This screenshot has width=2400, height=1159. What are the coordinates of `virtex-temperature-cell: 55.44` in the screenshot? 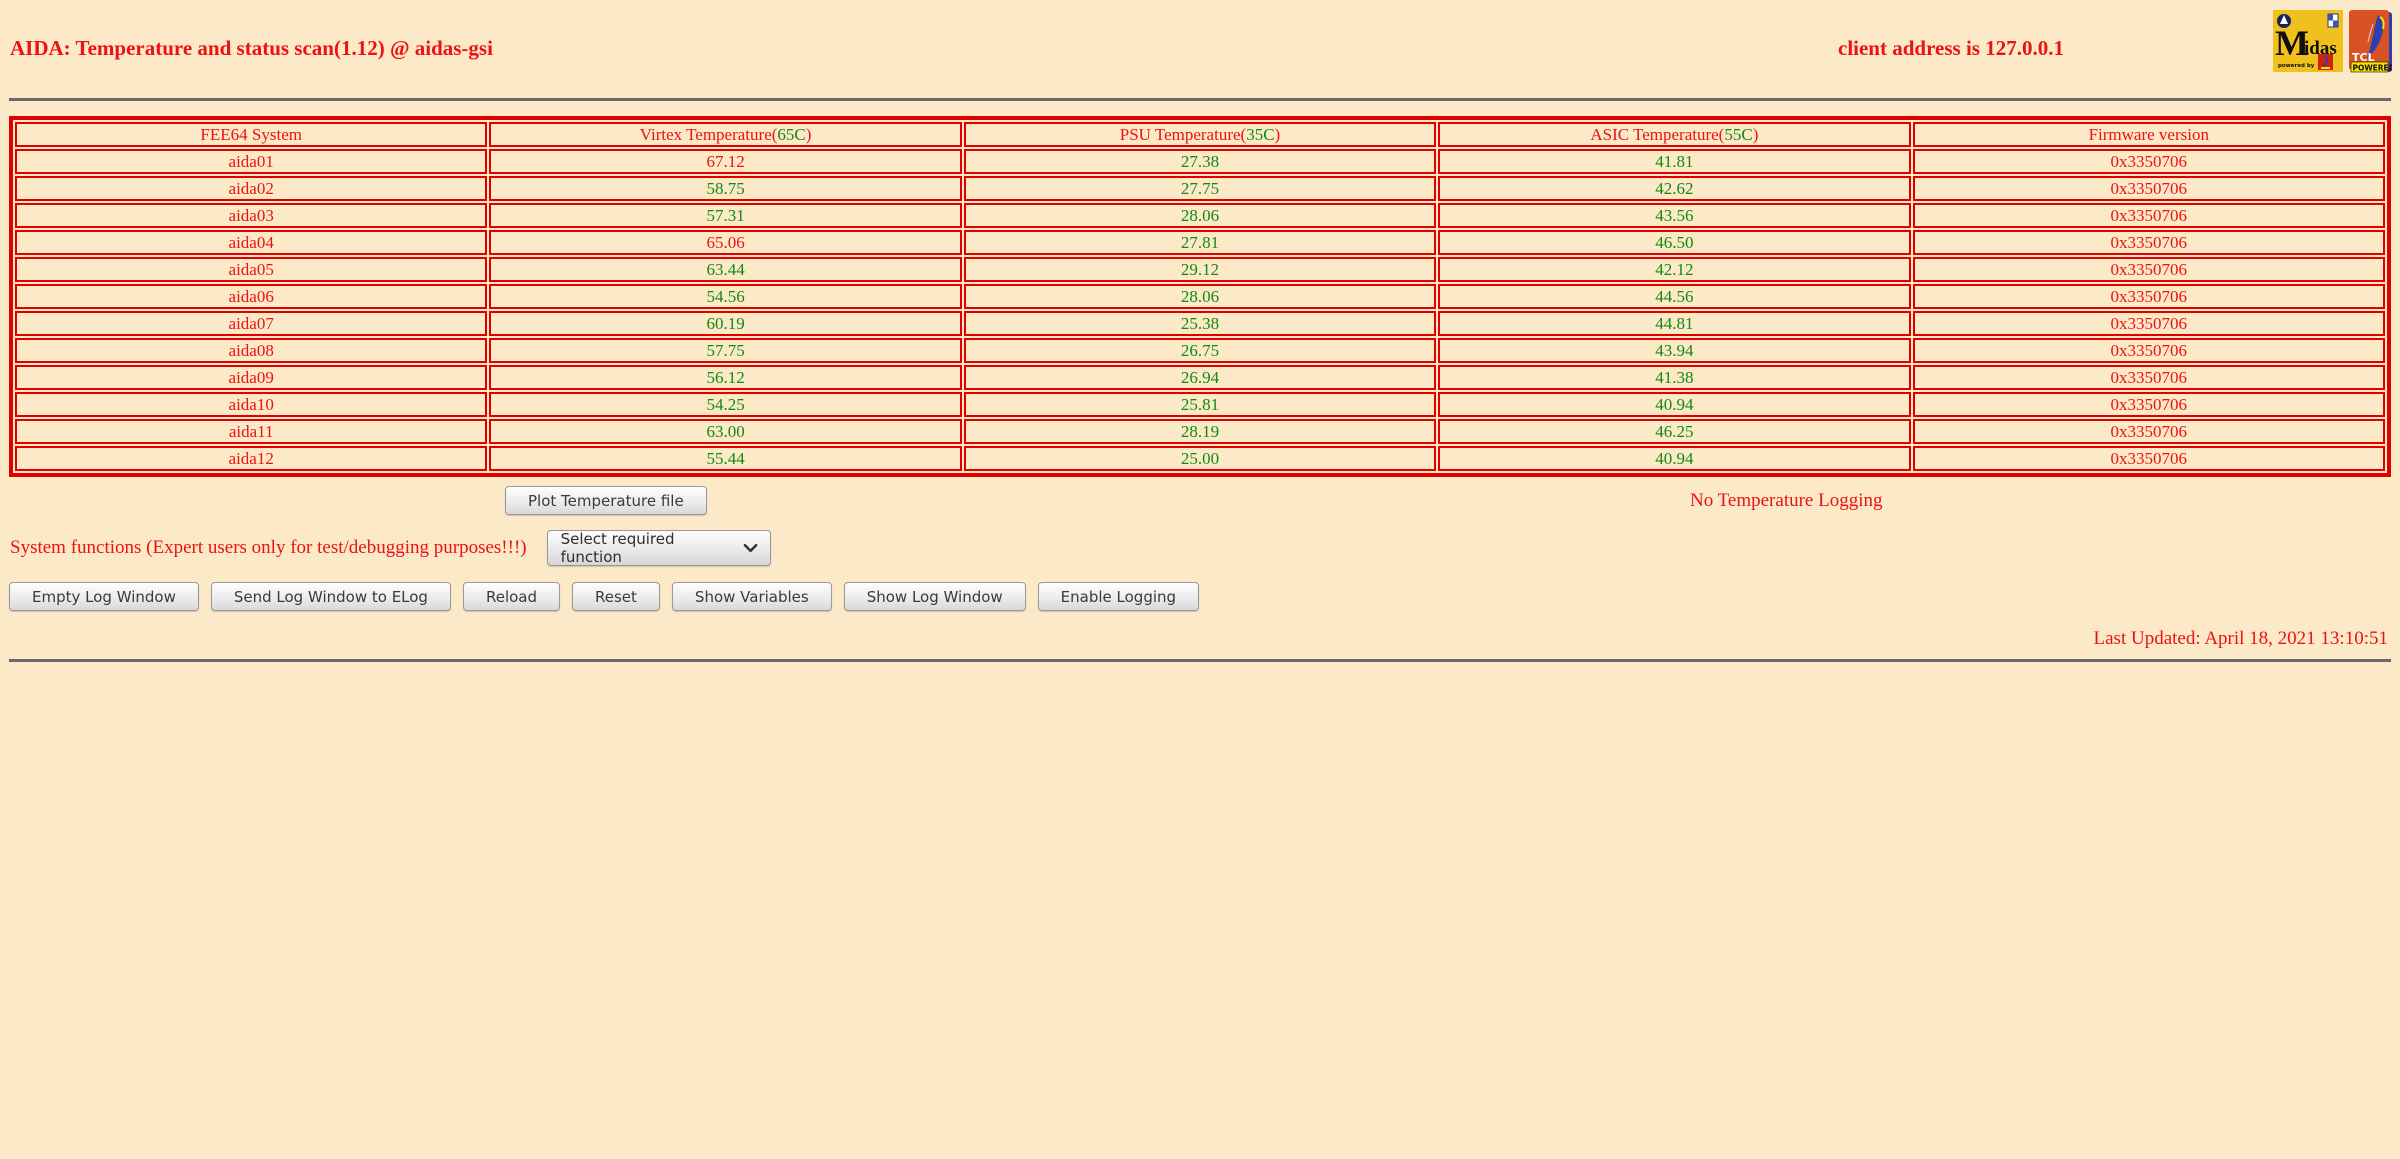 It's located at (725, 459).